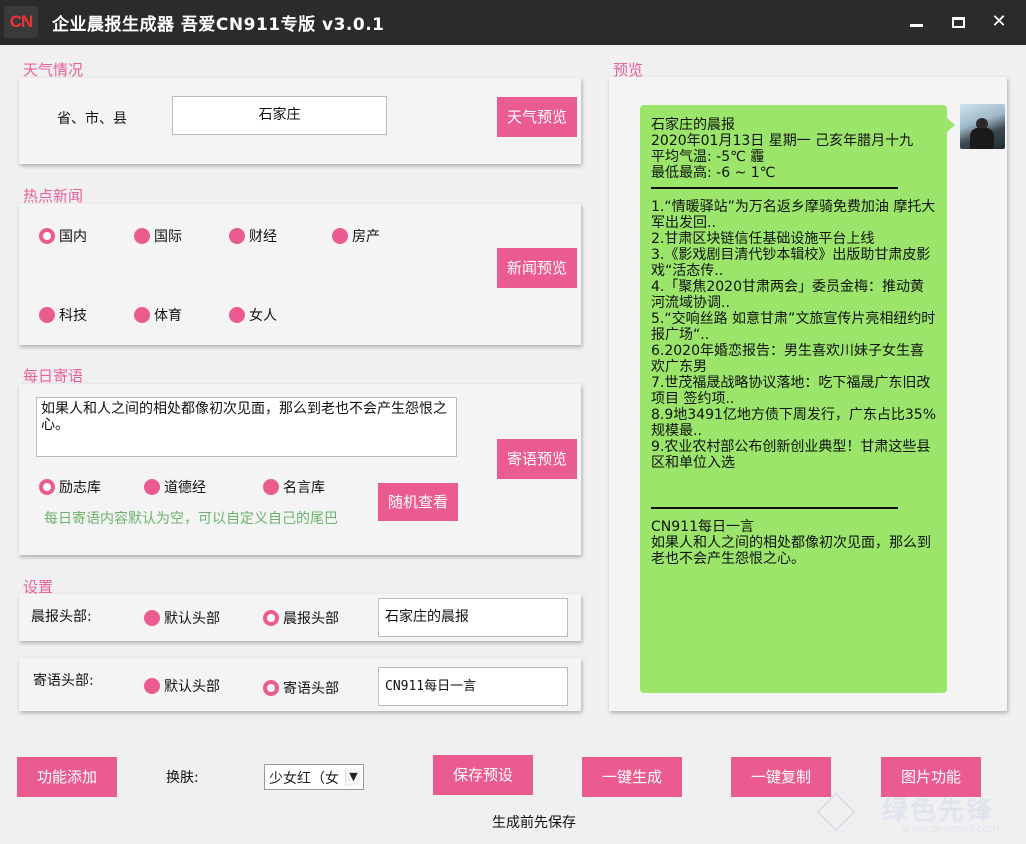 Image resolution: width=1026 pixels, height=844 pixels. Describe the element at coordinates (791, 551) in the screenshot. I see `preview-quote-text: 如果人和人之间的相处都像初次见面，那么到老也不会产生怨恨之心。` at that location.